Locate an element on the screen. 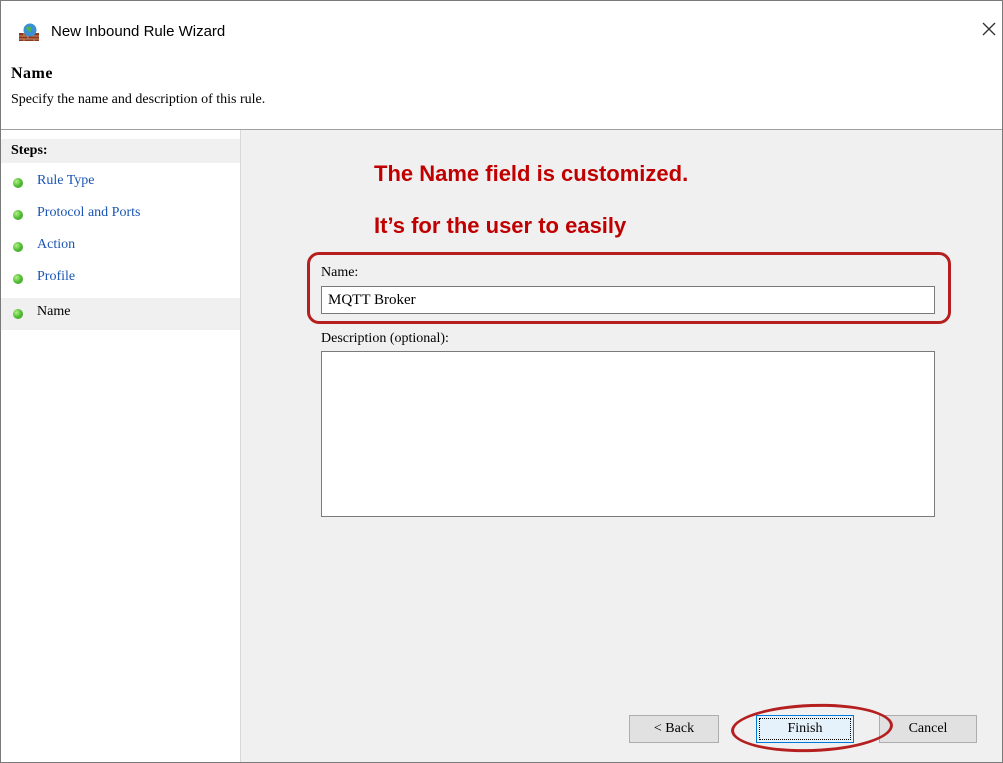  step-name: Name is located at coordinates (120, 314).